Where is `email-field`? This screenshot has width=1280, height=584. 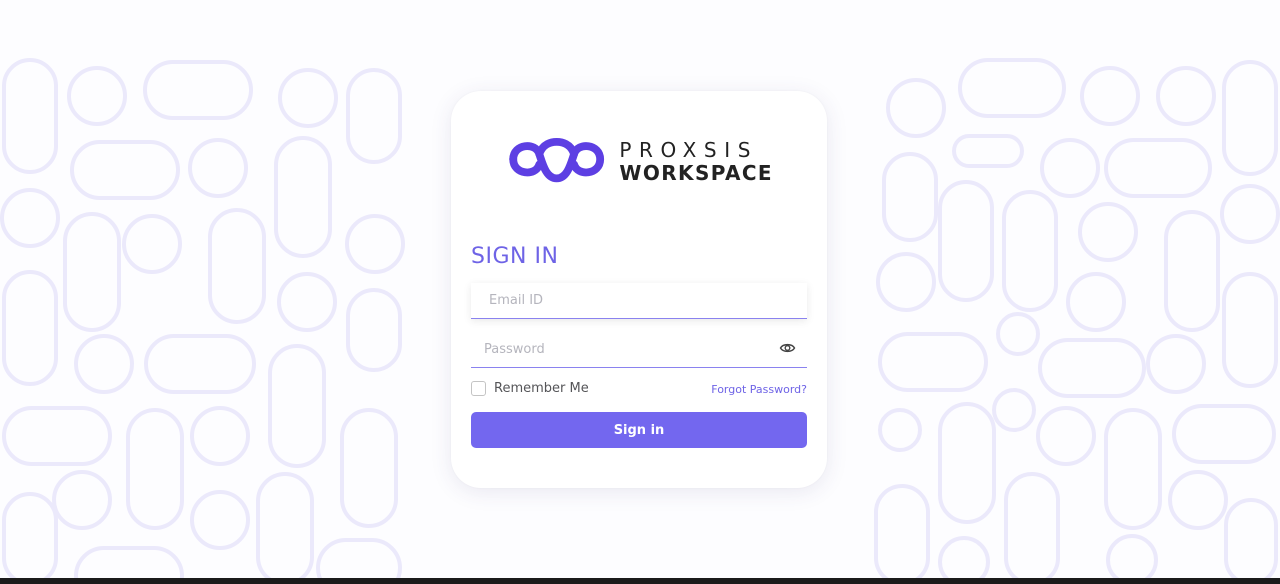
email-field is located at coordinates (639, 301).